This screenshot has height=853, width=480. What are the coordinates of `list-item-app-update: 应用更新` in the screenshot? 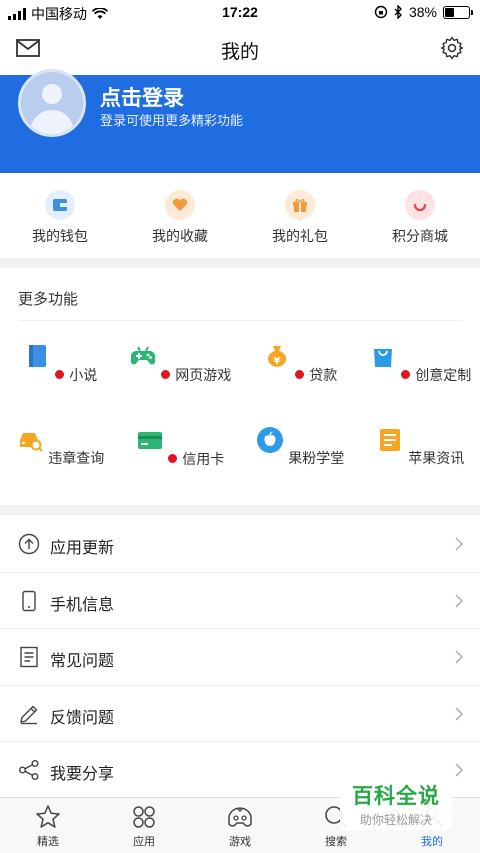 It's located at (240, 544).